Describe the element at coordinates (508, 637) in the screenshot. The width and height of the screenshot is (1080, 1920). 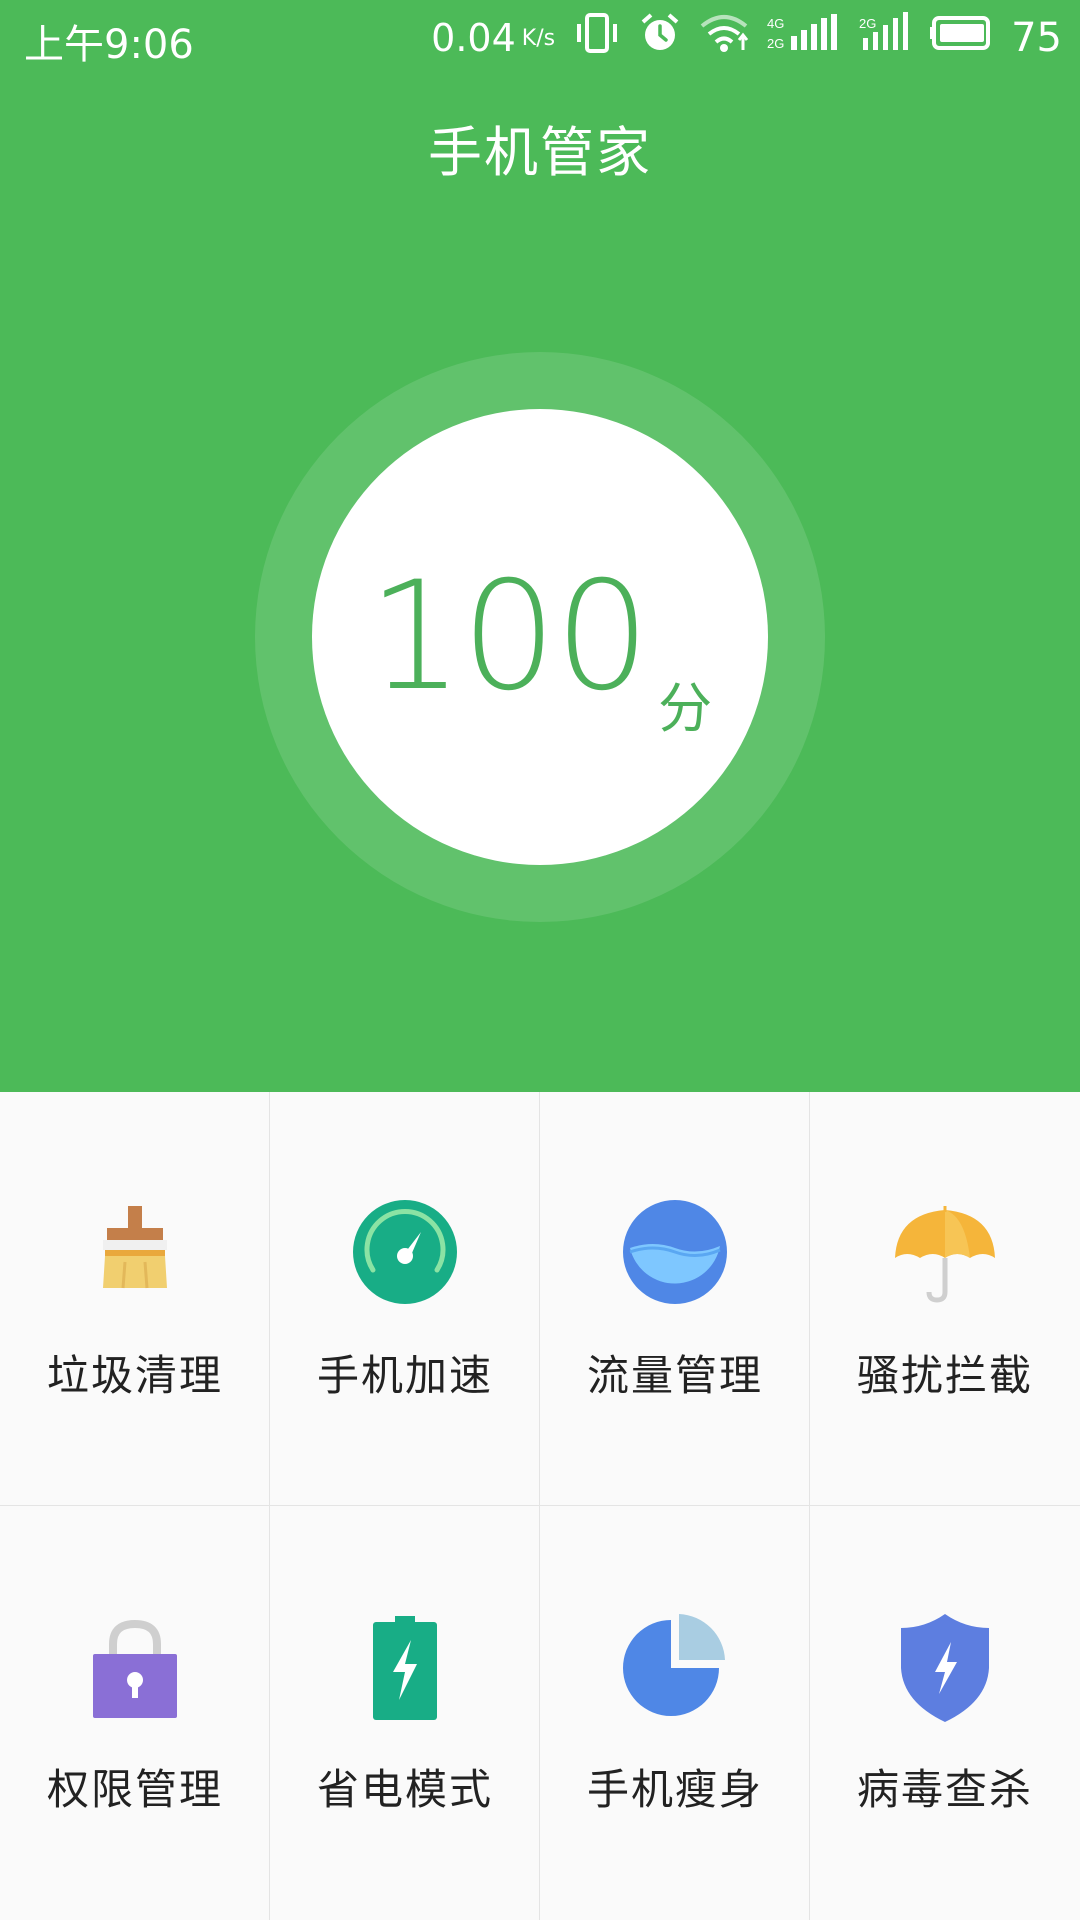
I see `score-value: 100` at that location.